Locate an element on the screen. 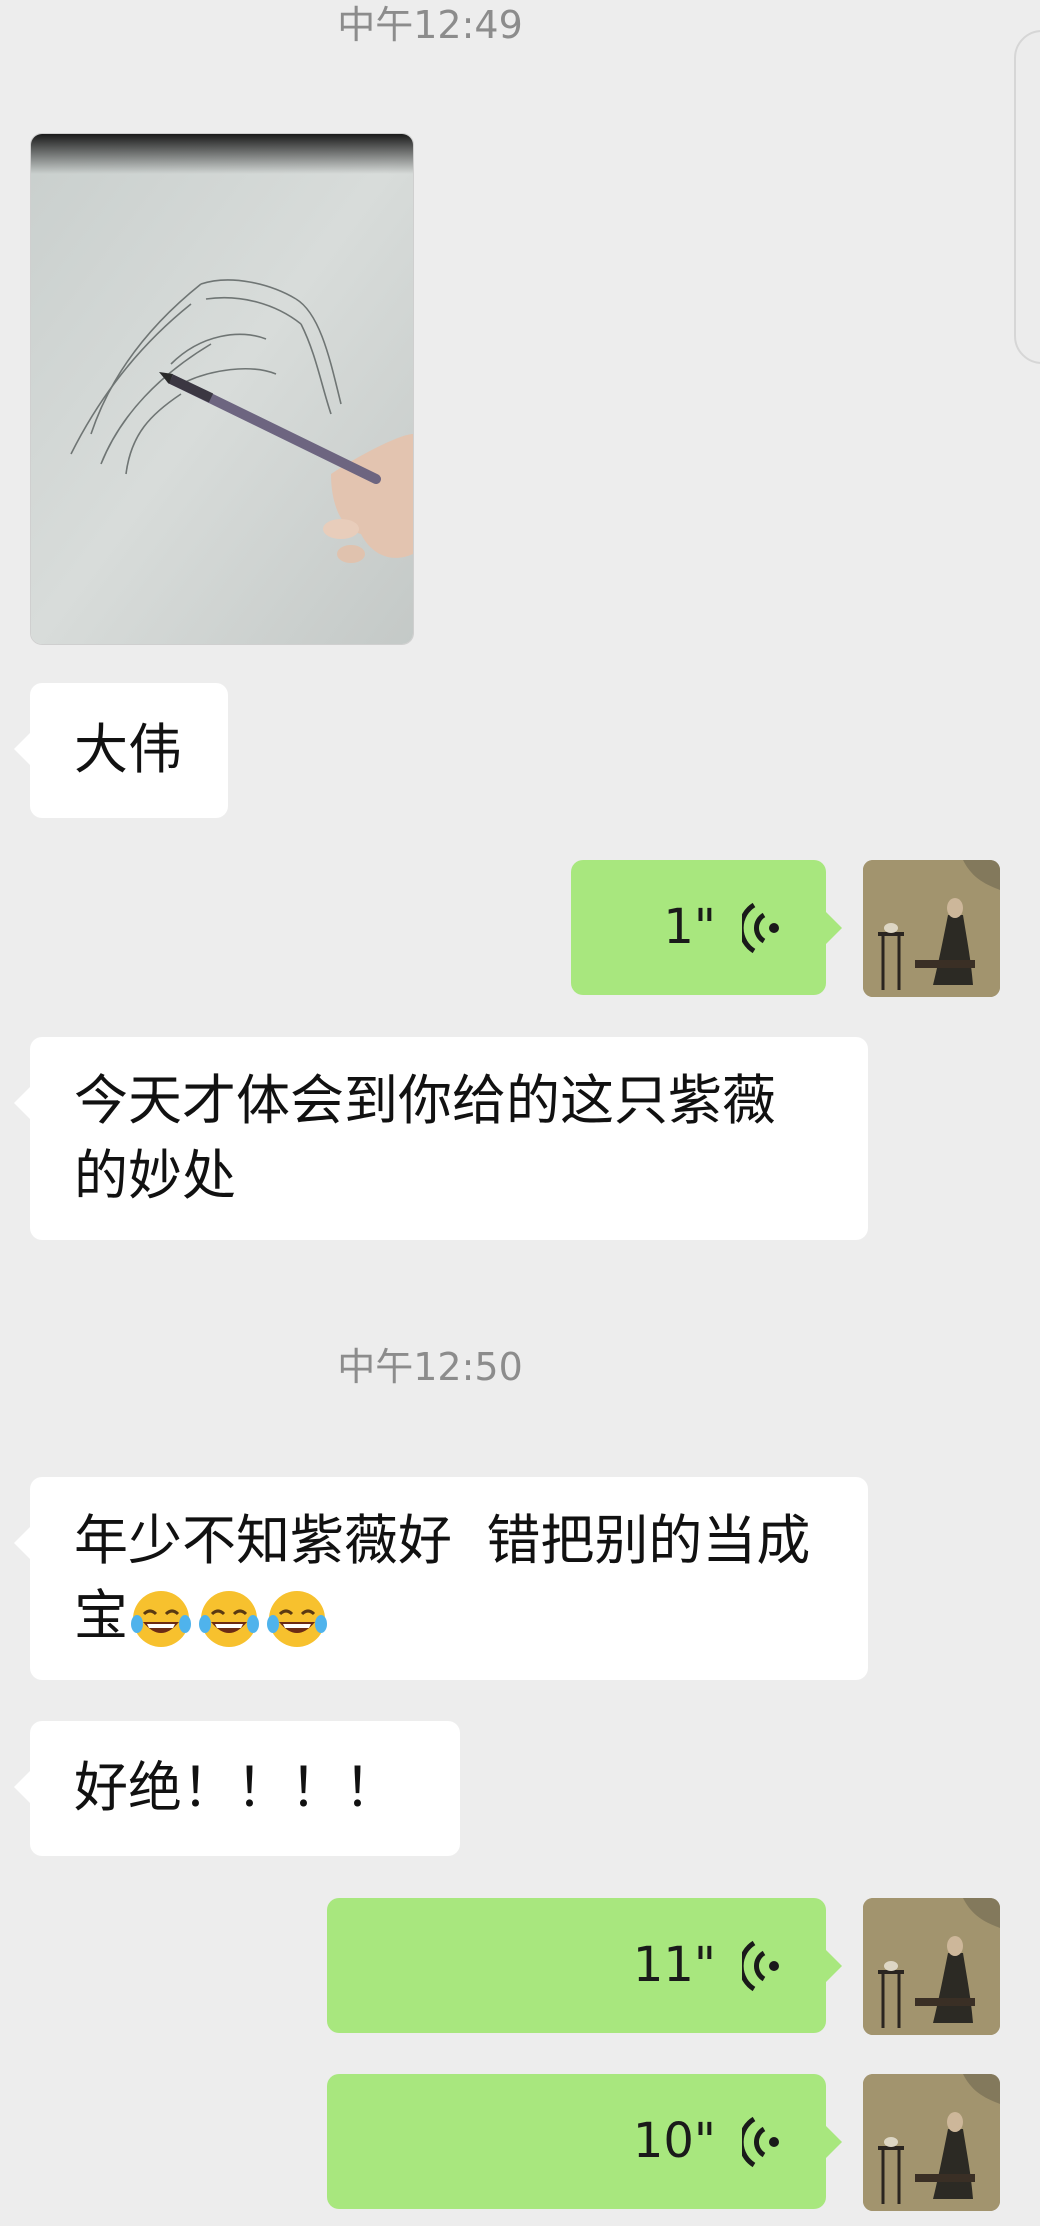  outgoing-voice-message: 1" is located at coordinates (706, 927).